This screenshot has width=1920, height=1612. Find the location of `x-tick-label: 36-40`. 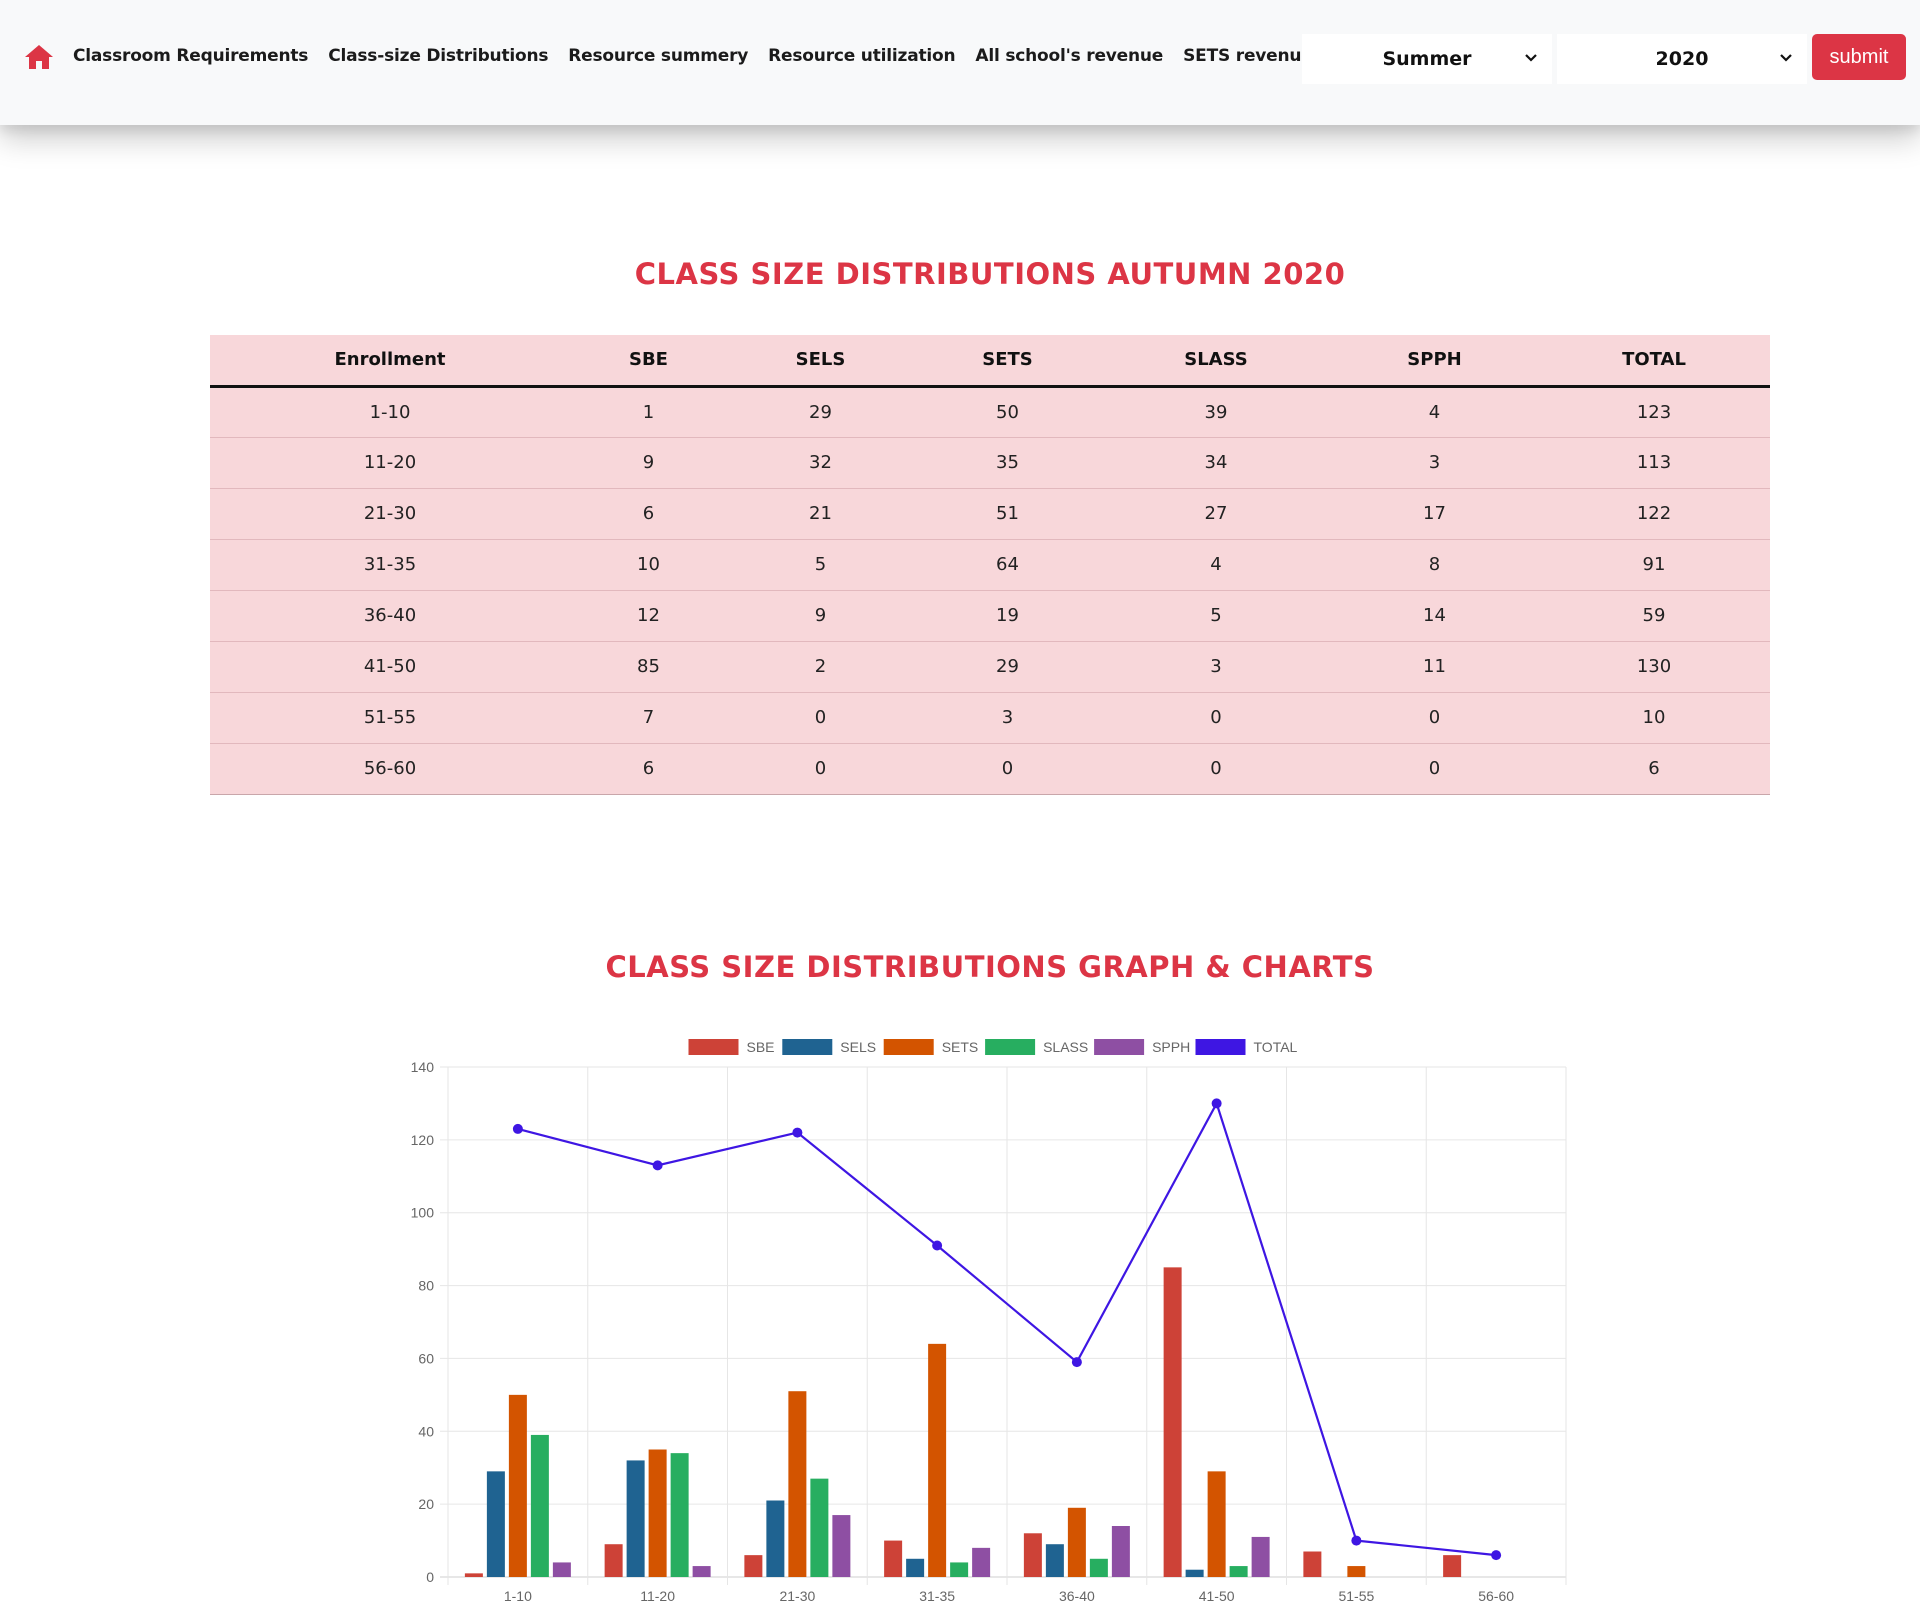

x-tick-label: 36-40 is located at coordinates (1077, 1596).